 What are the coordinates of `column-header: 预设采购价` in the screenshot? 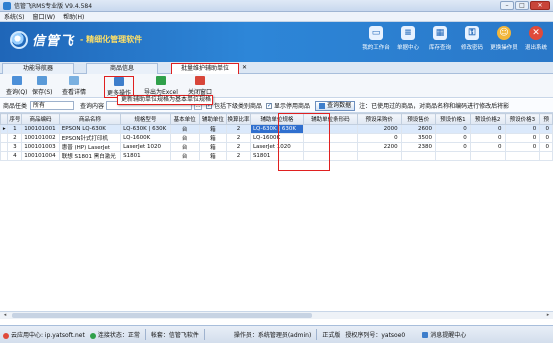 It's located at (379, 119).